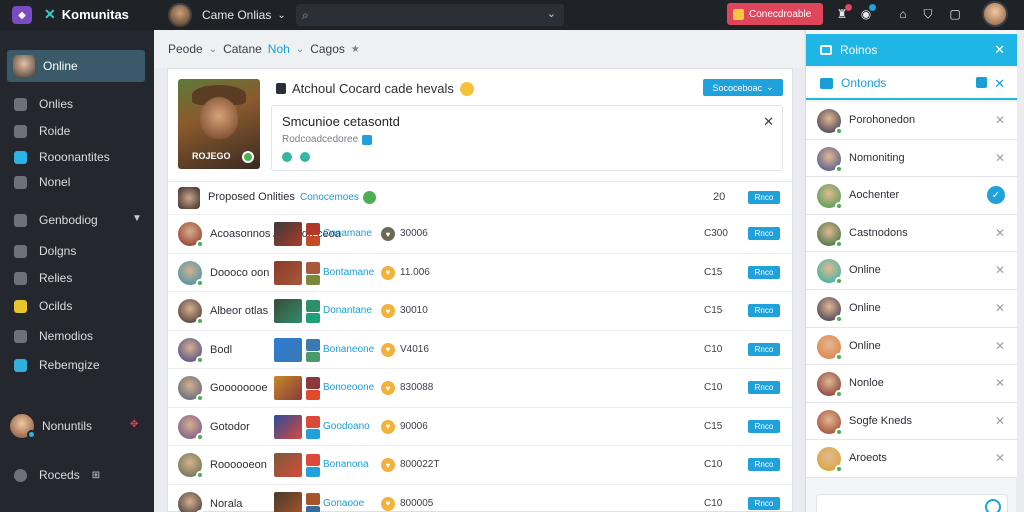  Describe the element at coordinates (355, 49) in the screenshot. I see `star-icon: ★` at that location.